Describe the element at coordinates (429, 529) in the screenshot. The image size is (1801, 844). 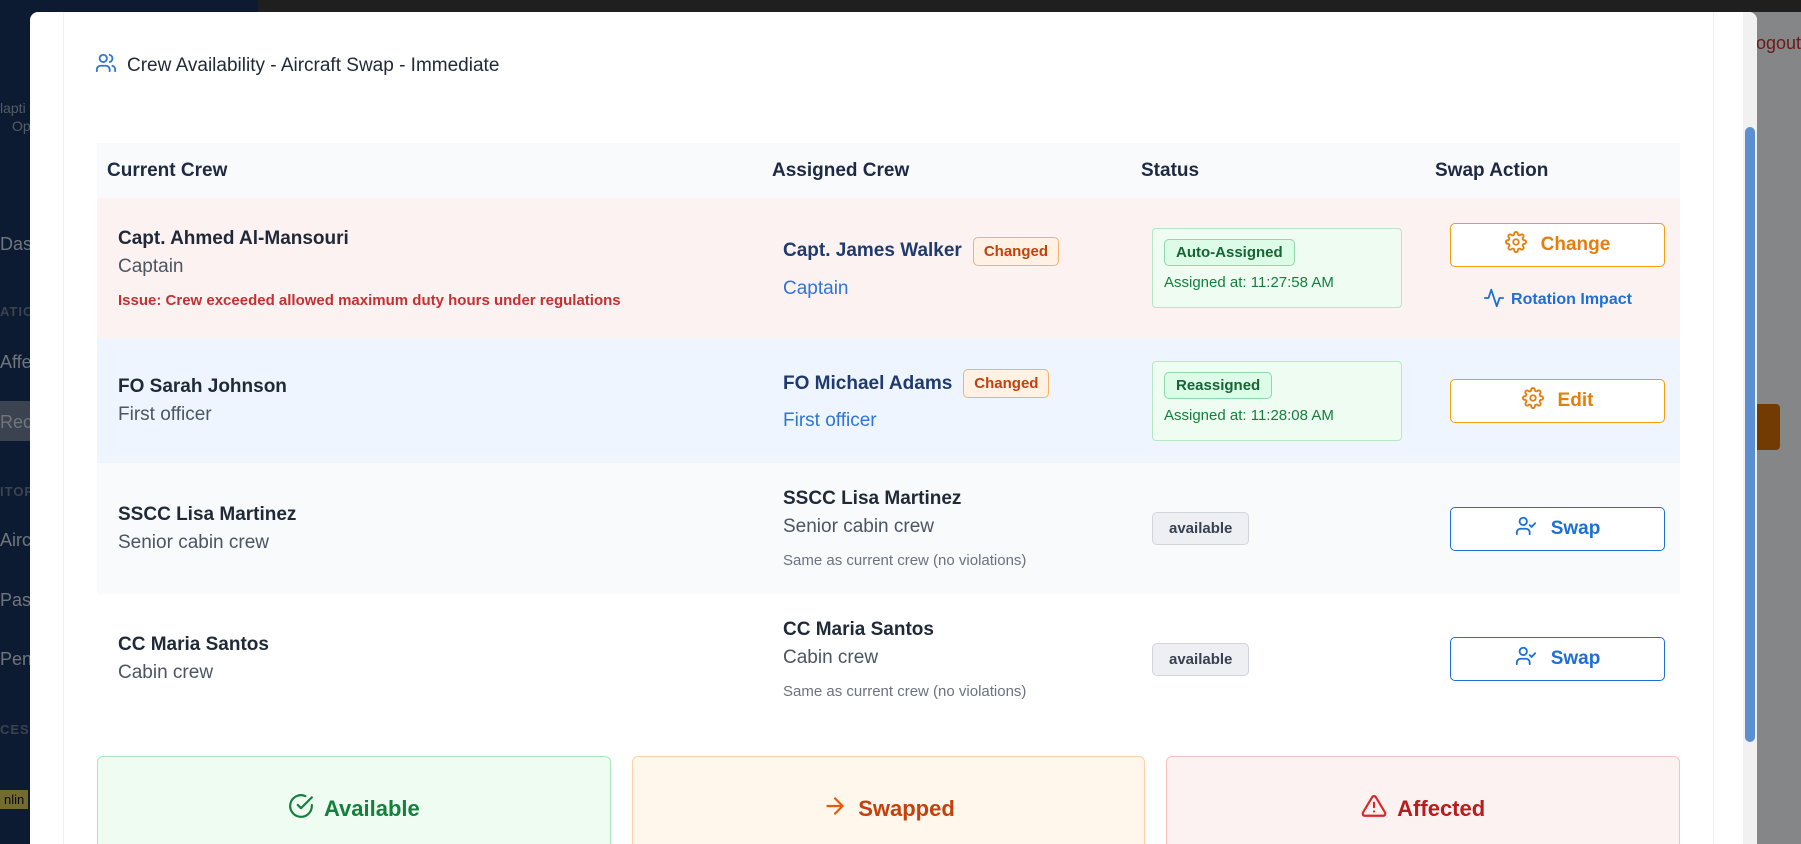
I see `current-crew-cell: SSCC Lisa Martinez Senior cabin crew` at that location.